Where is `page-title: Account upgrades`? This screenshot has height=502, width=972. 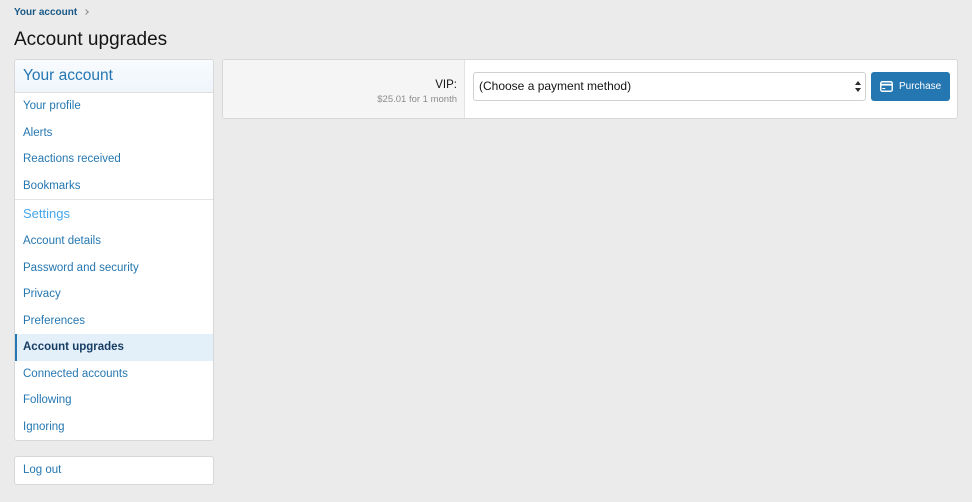 page-title: Account upgrades is located at coordinates (91, 39).